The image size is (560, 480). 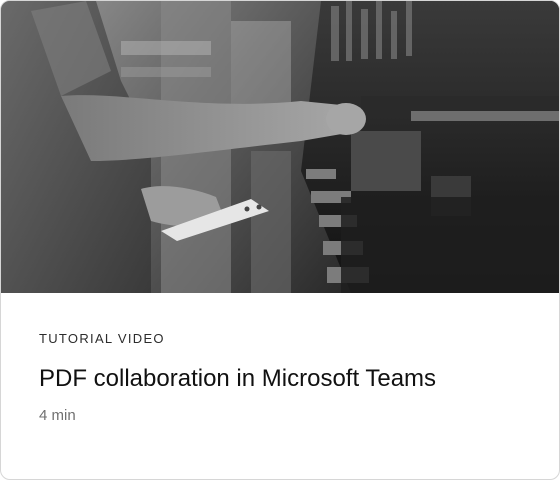 I want to click on card-title: PDF collaboration in Microsoft Teams, so click(x=280, y=379).